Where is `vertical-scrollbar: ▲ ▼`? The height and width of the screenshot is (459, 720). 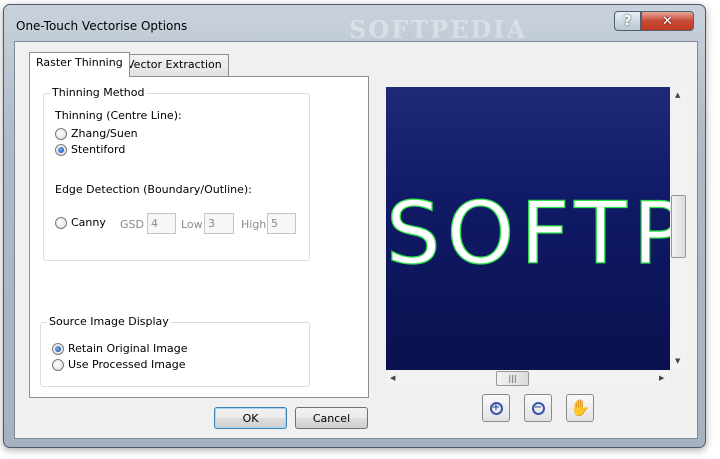 vertical-scrollbar: ▲ ▼ is located at coordinates (678, 228).